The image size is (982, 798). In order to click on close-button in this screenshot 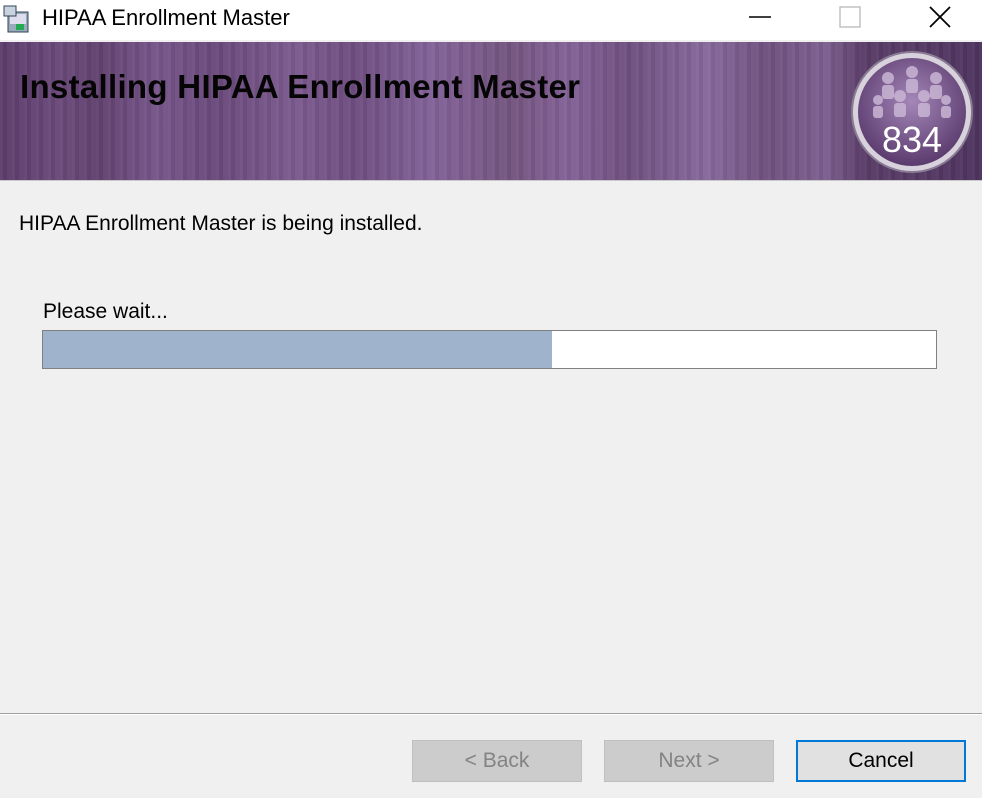, I will do `click(940, 17)`.